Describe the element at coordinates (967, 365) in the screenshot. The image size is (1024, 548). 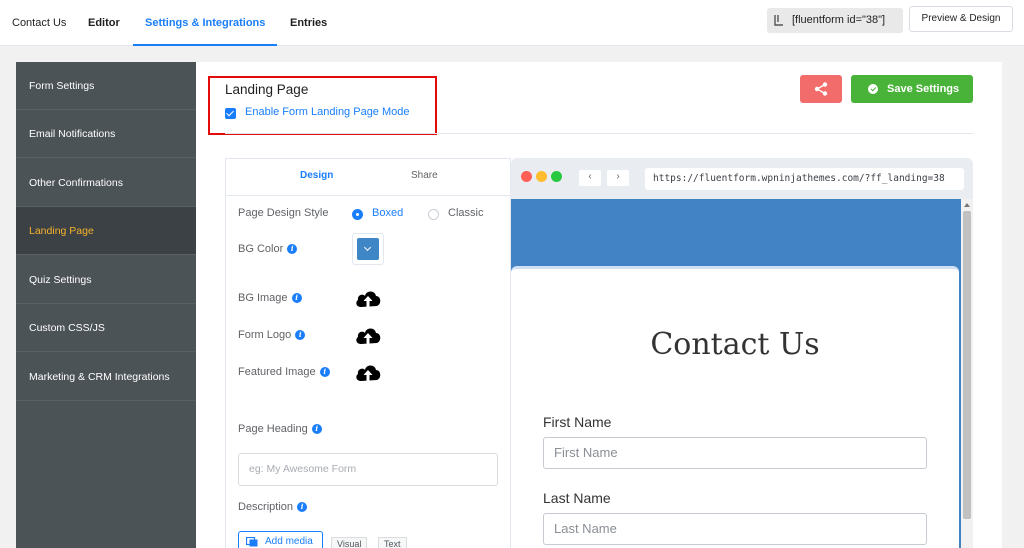
I see `scroll-thumb` at that location.